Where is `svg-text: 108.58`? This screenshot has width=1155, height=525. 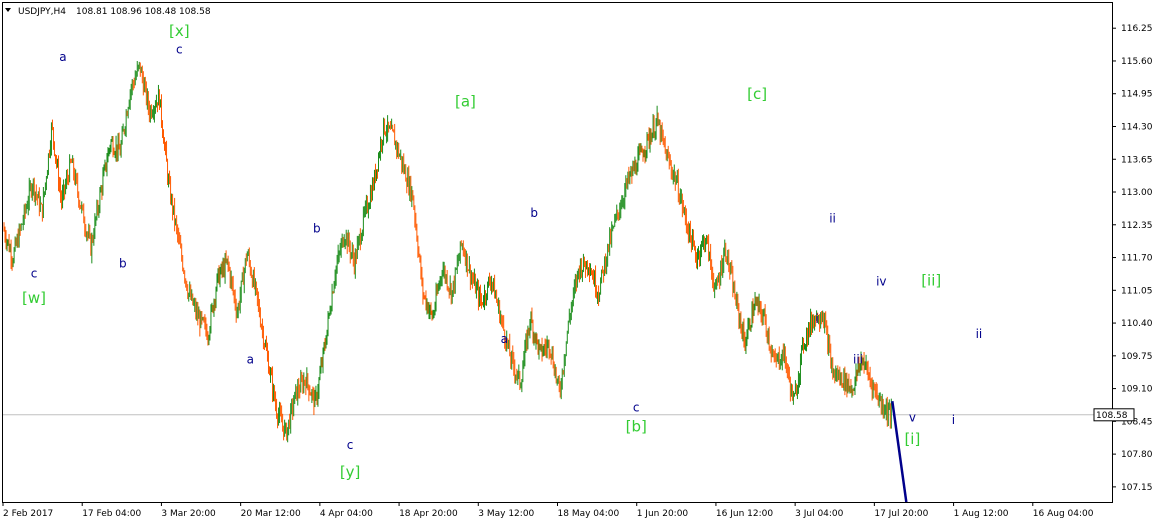 svg-text: 108.58 is located at coordinates (1112, 416).